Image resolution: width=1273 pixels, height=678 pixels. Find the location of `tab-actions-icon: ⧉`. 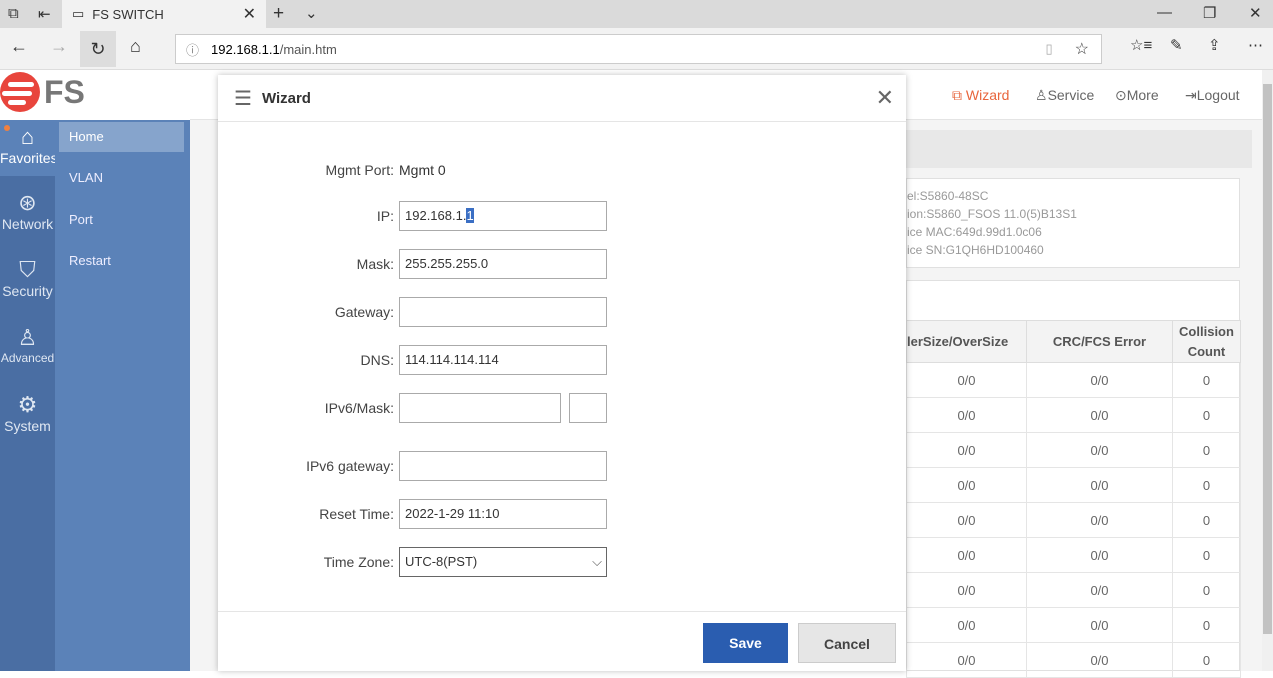

tab-actions-icon: ⧉ is located at coordinates (13, 13).